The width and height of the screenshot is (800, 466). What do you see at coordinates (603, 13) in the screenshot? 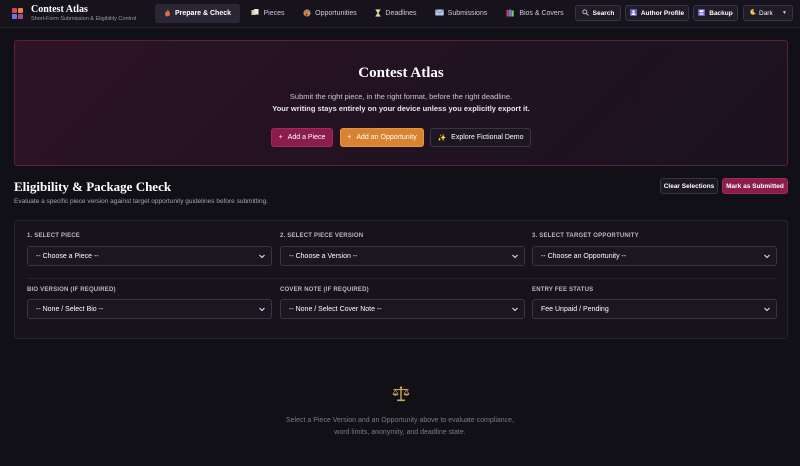
I see `search-label: Search` at bounding box center [603, 13].